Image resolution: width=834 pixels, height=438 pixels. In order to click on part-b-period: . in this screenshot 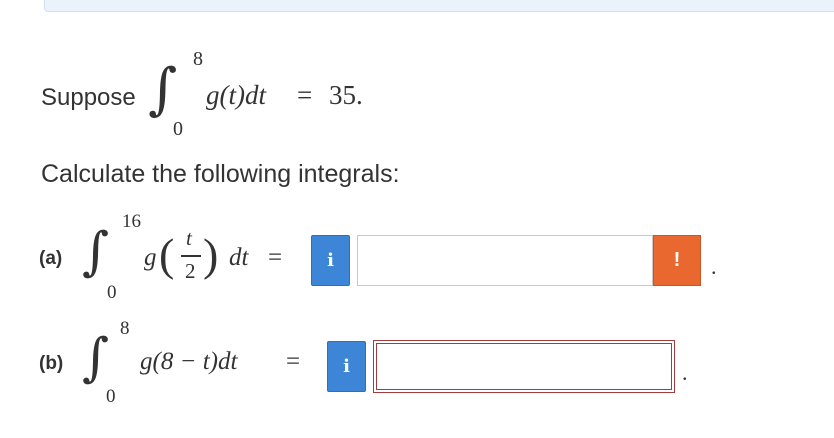, I will do `click(685, 372)`.